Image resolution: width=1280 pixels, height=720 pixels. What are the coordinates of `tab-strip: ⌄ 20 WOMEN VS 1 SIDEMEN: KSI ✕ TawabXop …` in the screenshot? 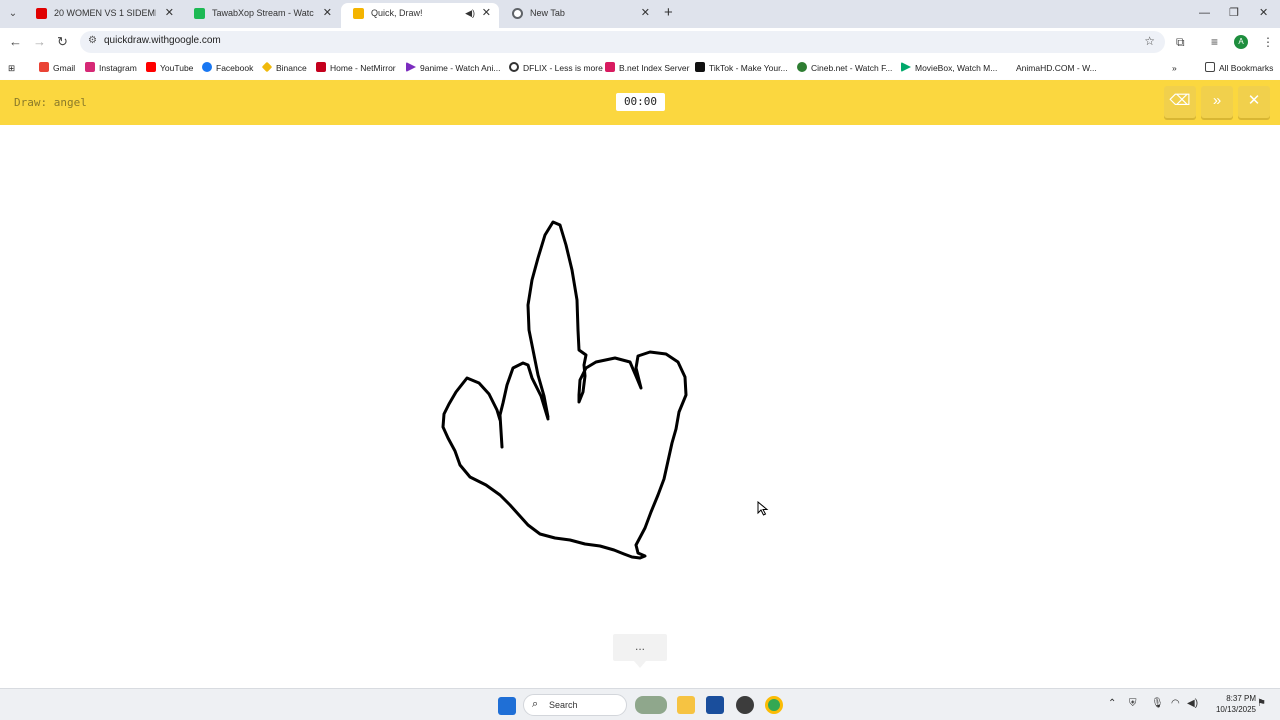 It's located at (640, 14).